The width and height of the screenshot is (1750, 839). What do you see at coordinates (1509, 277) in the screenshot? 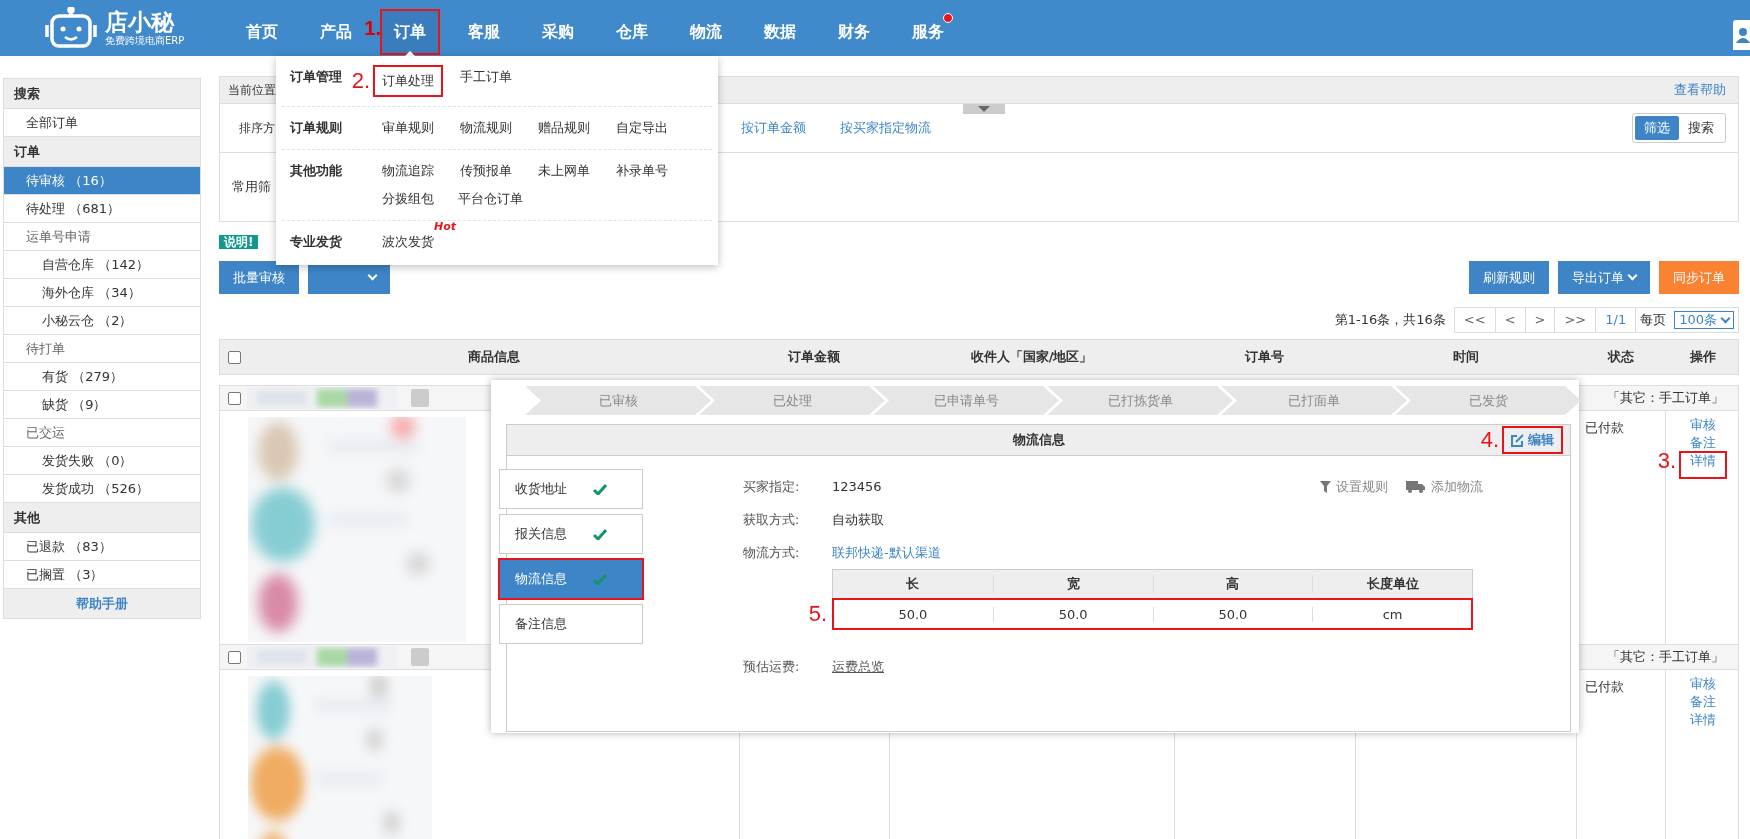
I see `toolbar-button: 刷新规则` at bounding box center [1509, 277].